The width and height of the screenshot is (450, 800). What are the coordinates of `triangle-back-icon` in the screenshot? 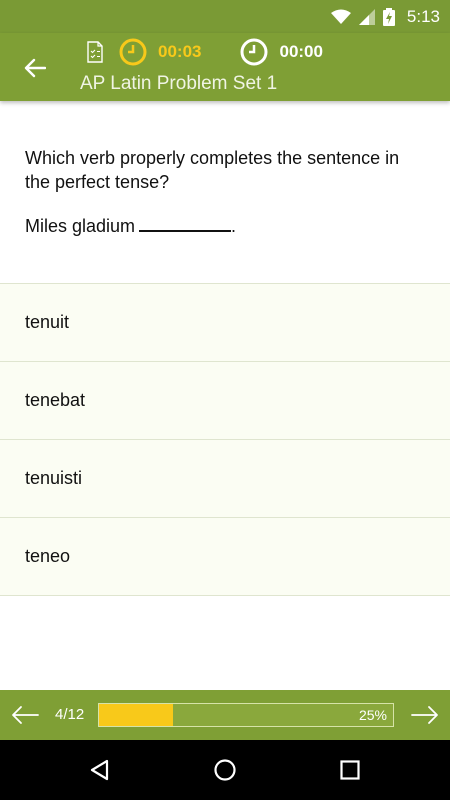 It's located at (99, 770).